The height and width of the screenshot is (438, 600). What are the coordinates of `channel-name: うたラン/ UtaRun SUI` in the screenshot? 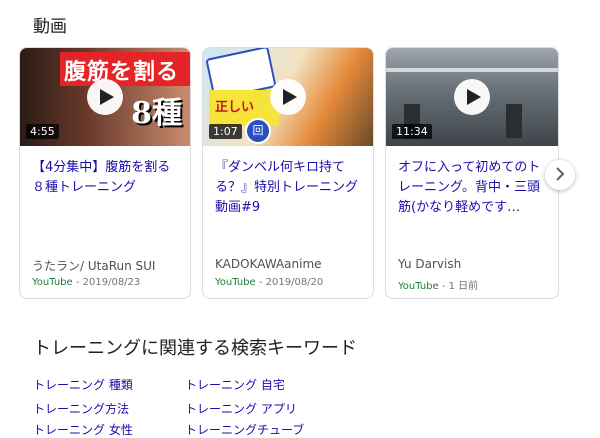 It's located at (94, 266).